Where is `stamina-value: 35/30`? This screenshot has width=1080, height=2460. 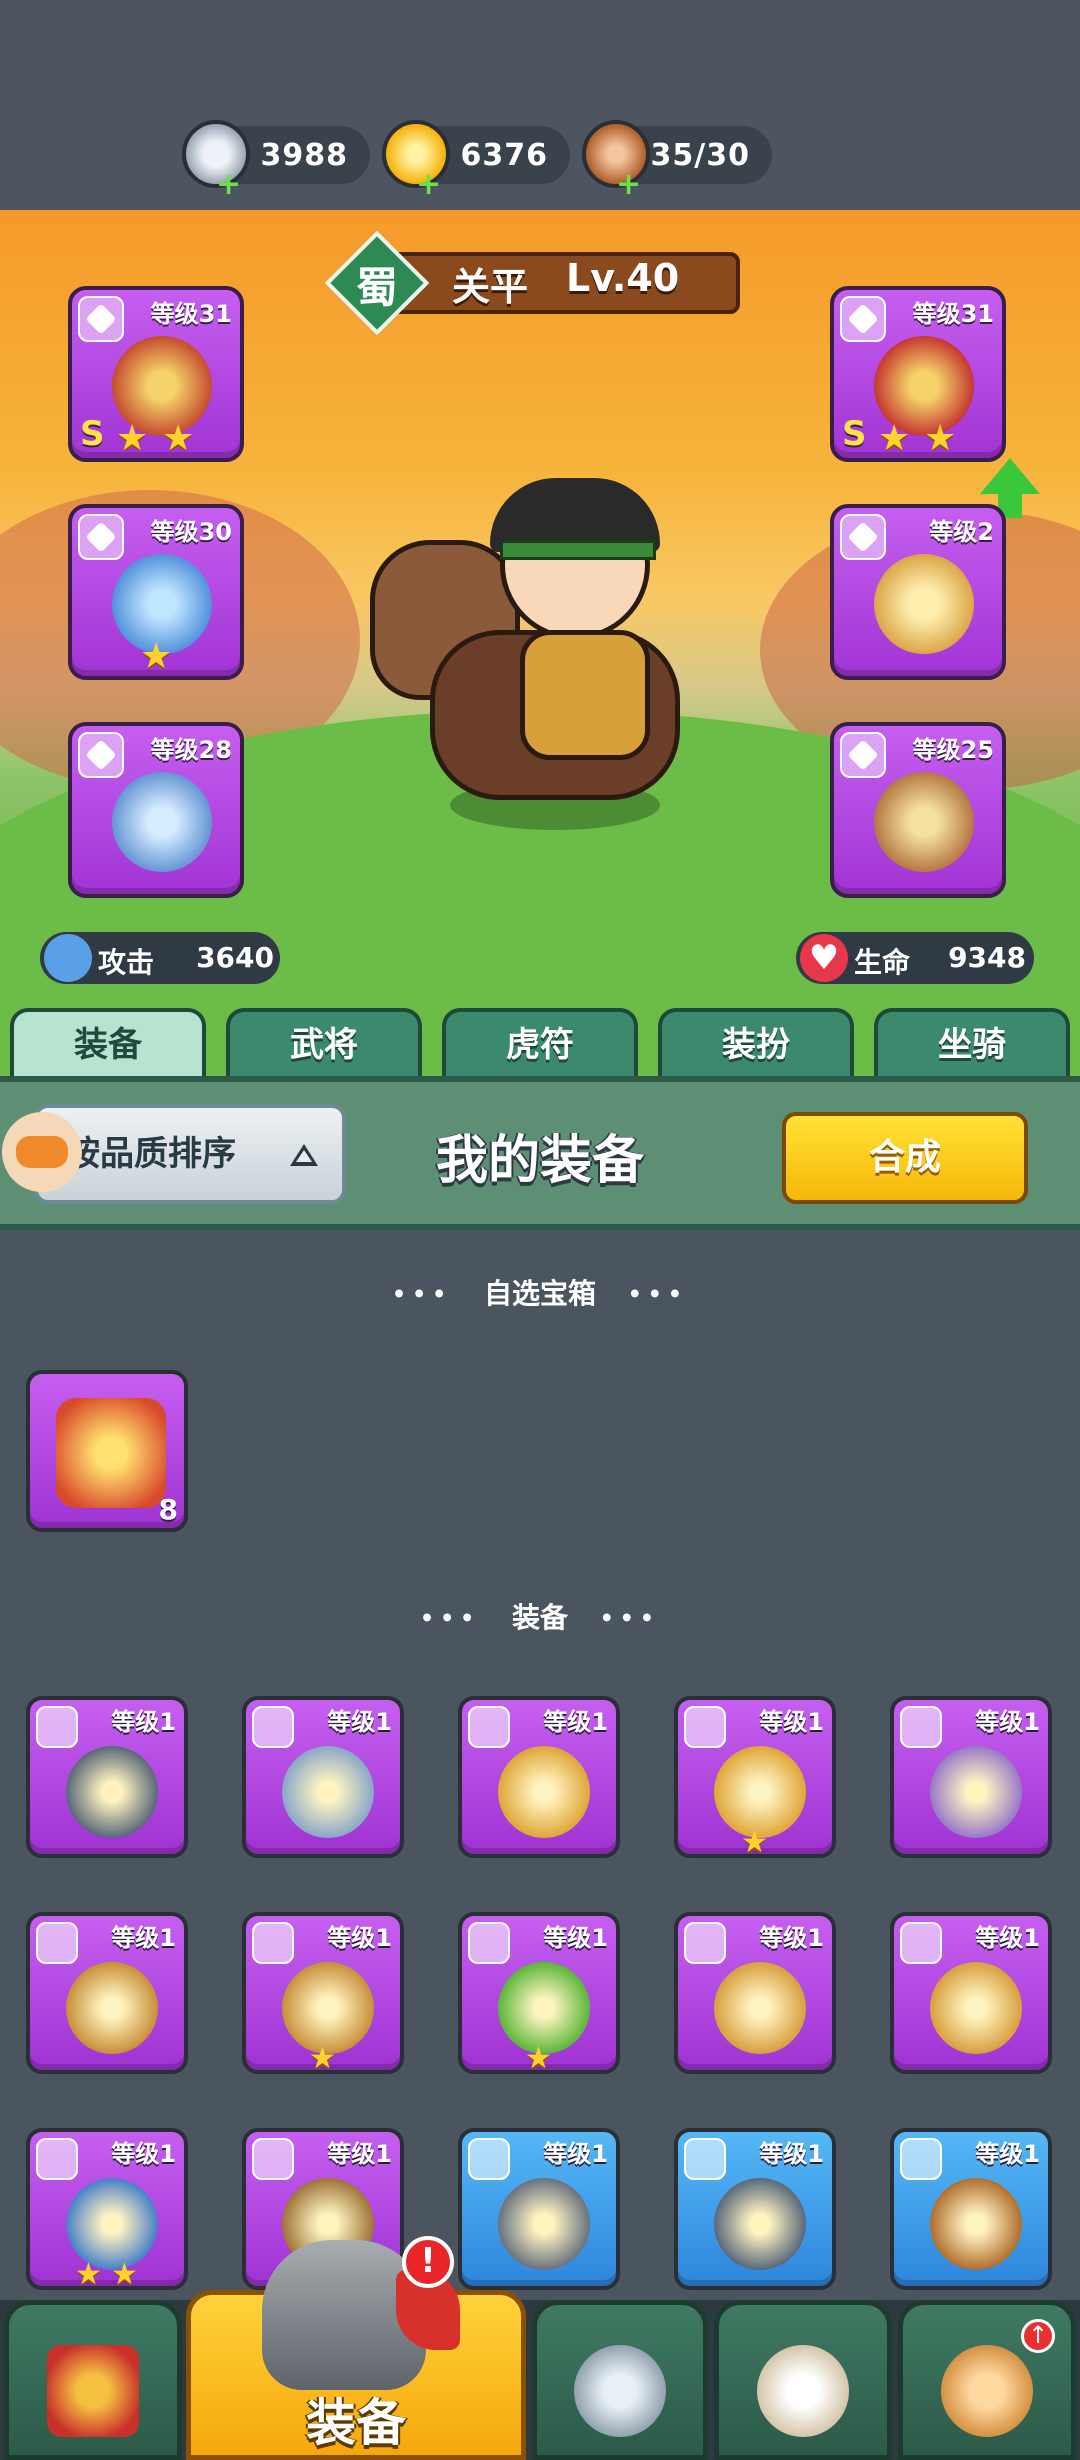 stamina-value: 35/30 is located at coordinates (700, 155).